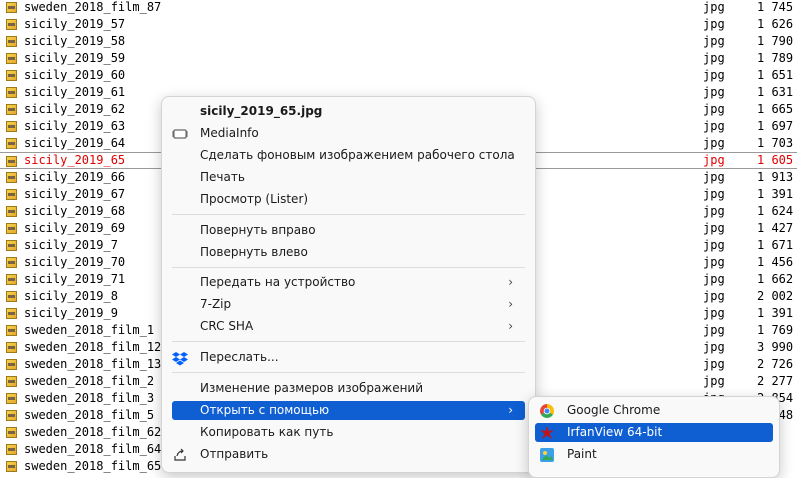 The image size is (797, 478). Describe the element at coordinates (348, 133) in the screenshot. I see `menu-item-mediainfo: MediaInfo` at that location.